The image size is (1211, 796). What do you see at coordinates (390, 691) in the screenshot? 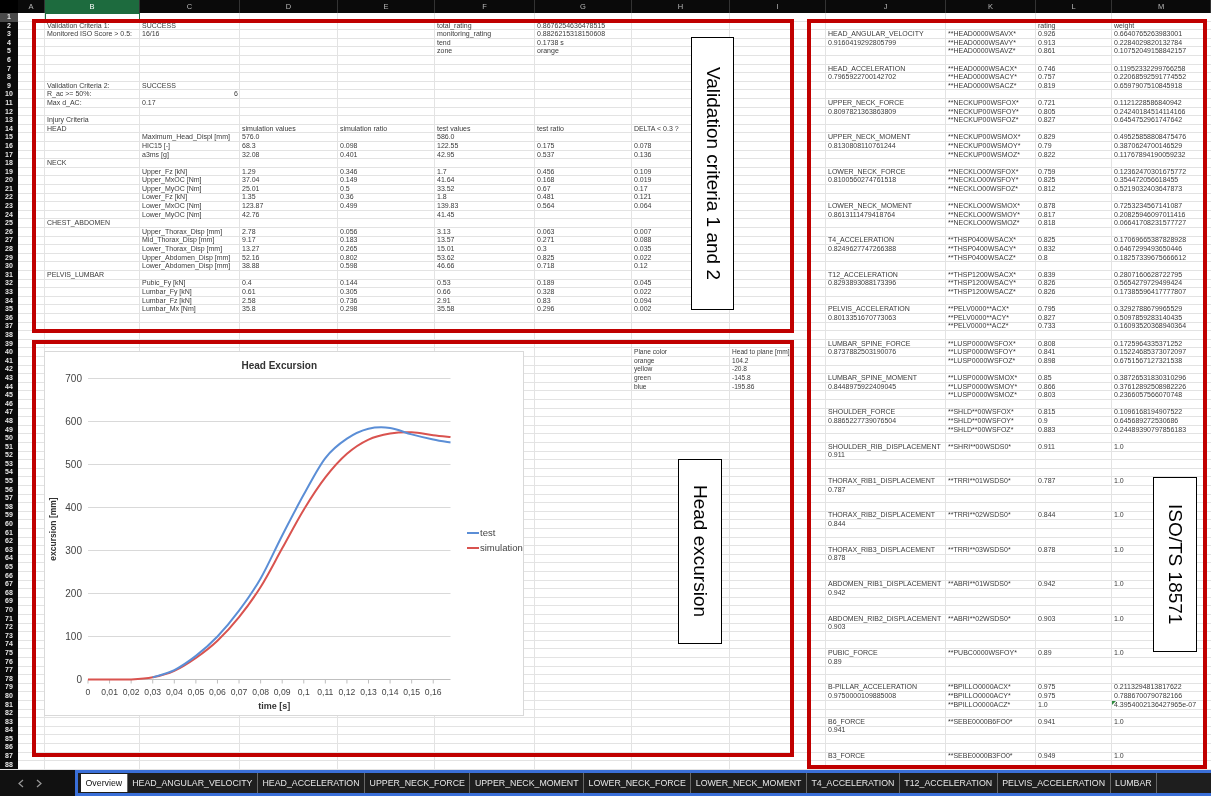
I see `axis-tick-label: 0,14` at bounding box center [390, 691].